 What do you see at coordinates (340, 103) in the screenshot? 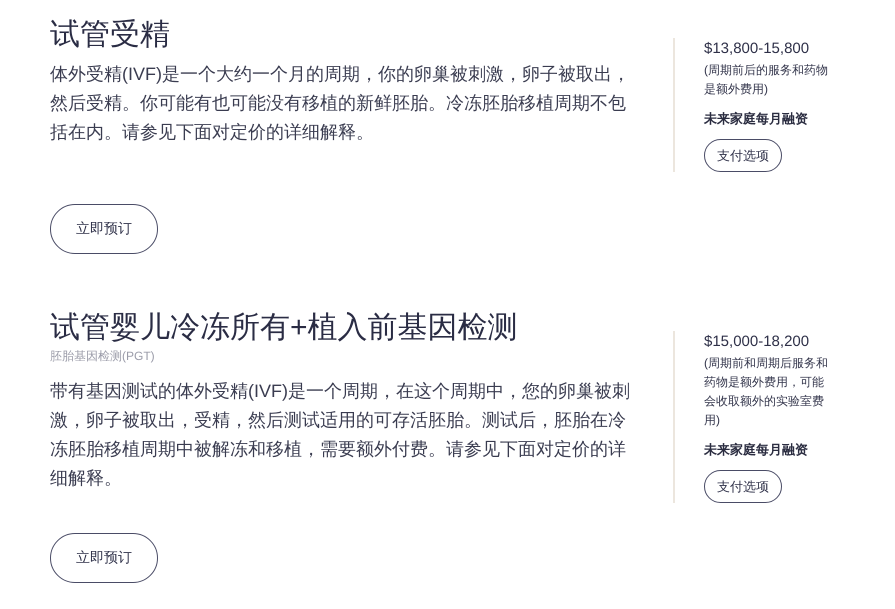
I see `offer-description: 体外受精(IVF)是一个大约一个月的周期，你的卵巢被刺激，卵子被取出，然后受精。你可能有也可能没有移植的新鲜胚胎。冷冻胚胎移植周期不包括在内。请参见下面对定价的详细解释。` at bounding box center [340, 103].